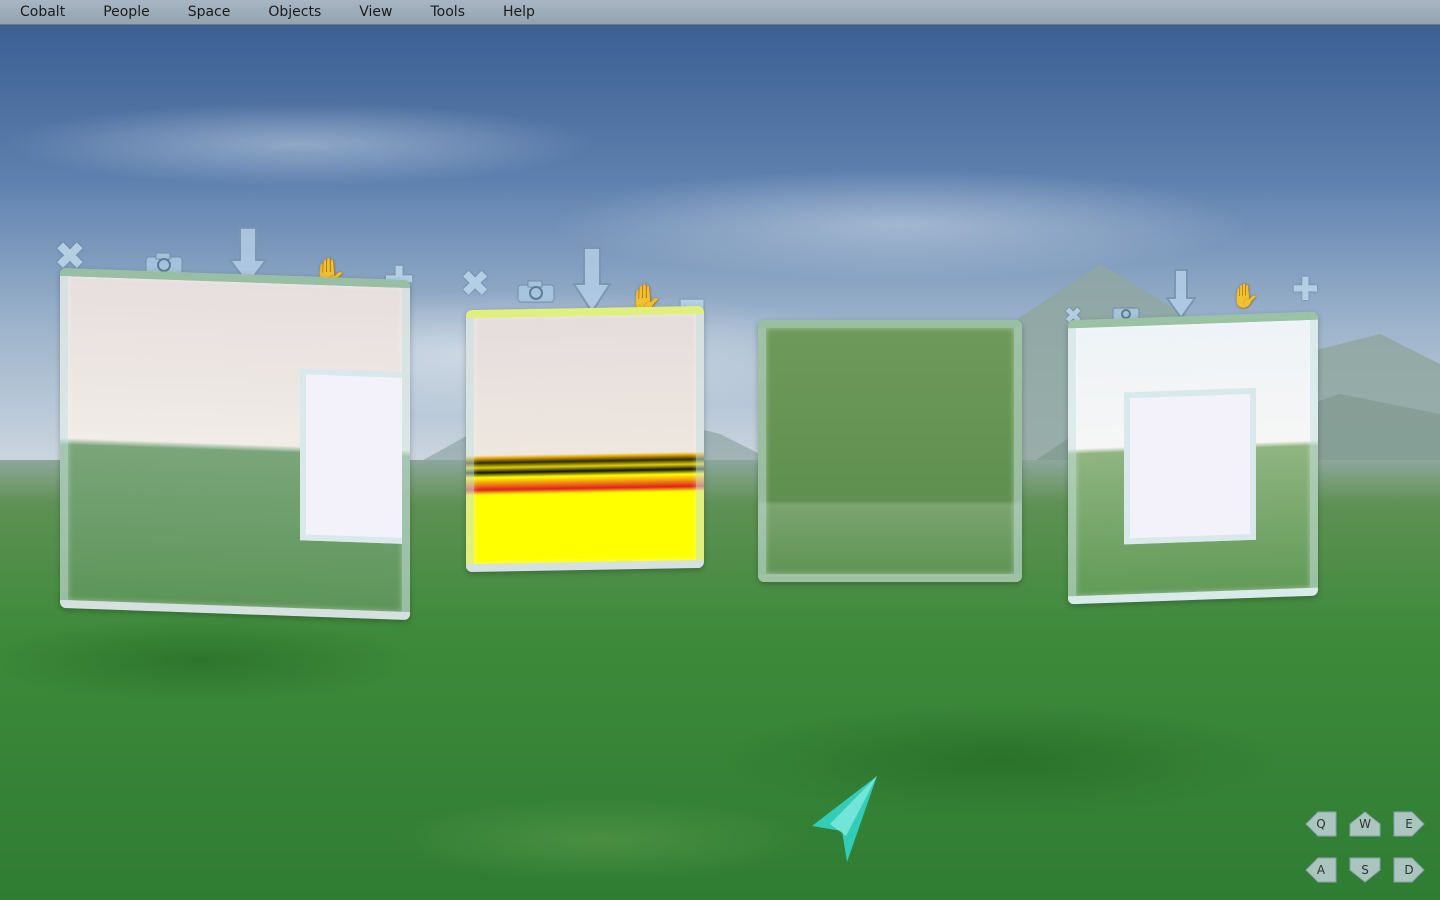 This screenshot has width=1440, height=900. Describe the element at coordinates (208, 12) in the screenshot. I see `menu-space: Space` at that location.